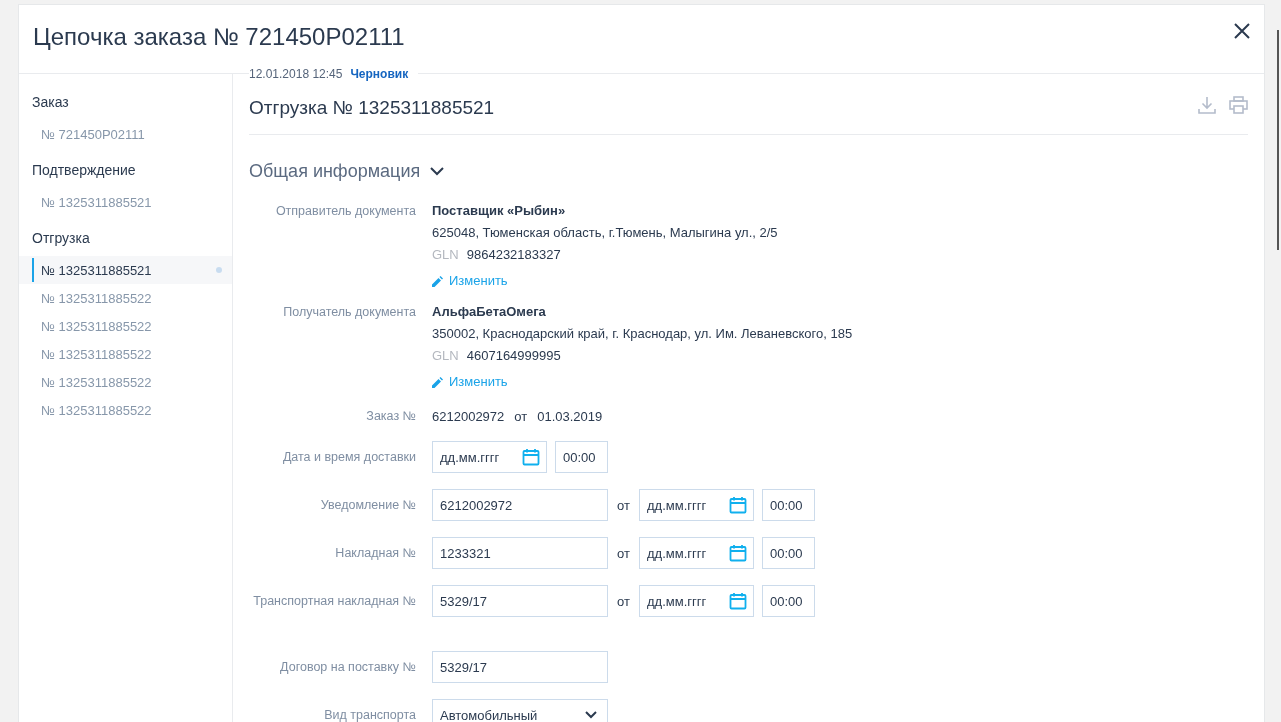 This screenshot has height=722, width=1281. What do you see at coordinates (1278, 140) in the screenshot?
I see `scrollbar` at bounding box center [1278, 140].